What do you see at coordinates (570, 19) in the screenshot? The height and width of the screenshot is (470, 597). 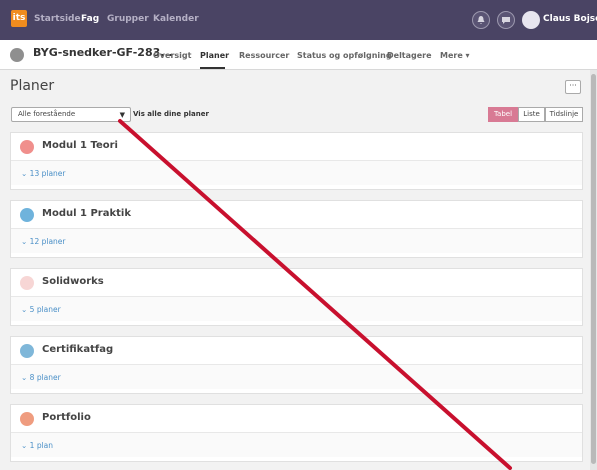 I see `user-name: Claus Bojsen` at bounding box center [570, 19].